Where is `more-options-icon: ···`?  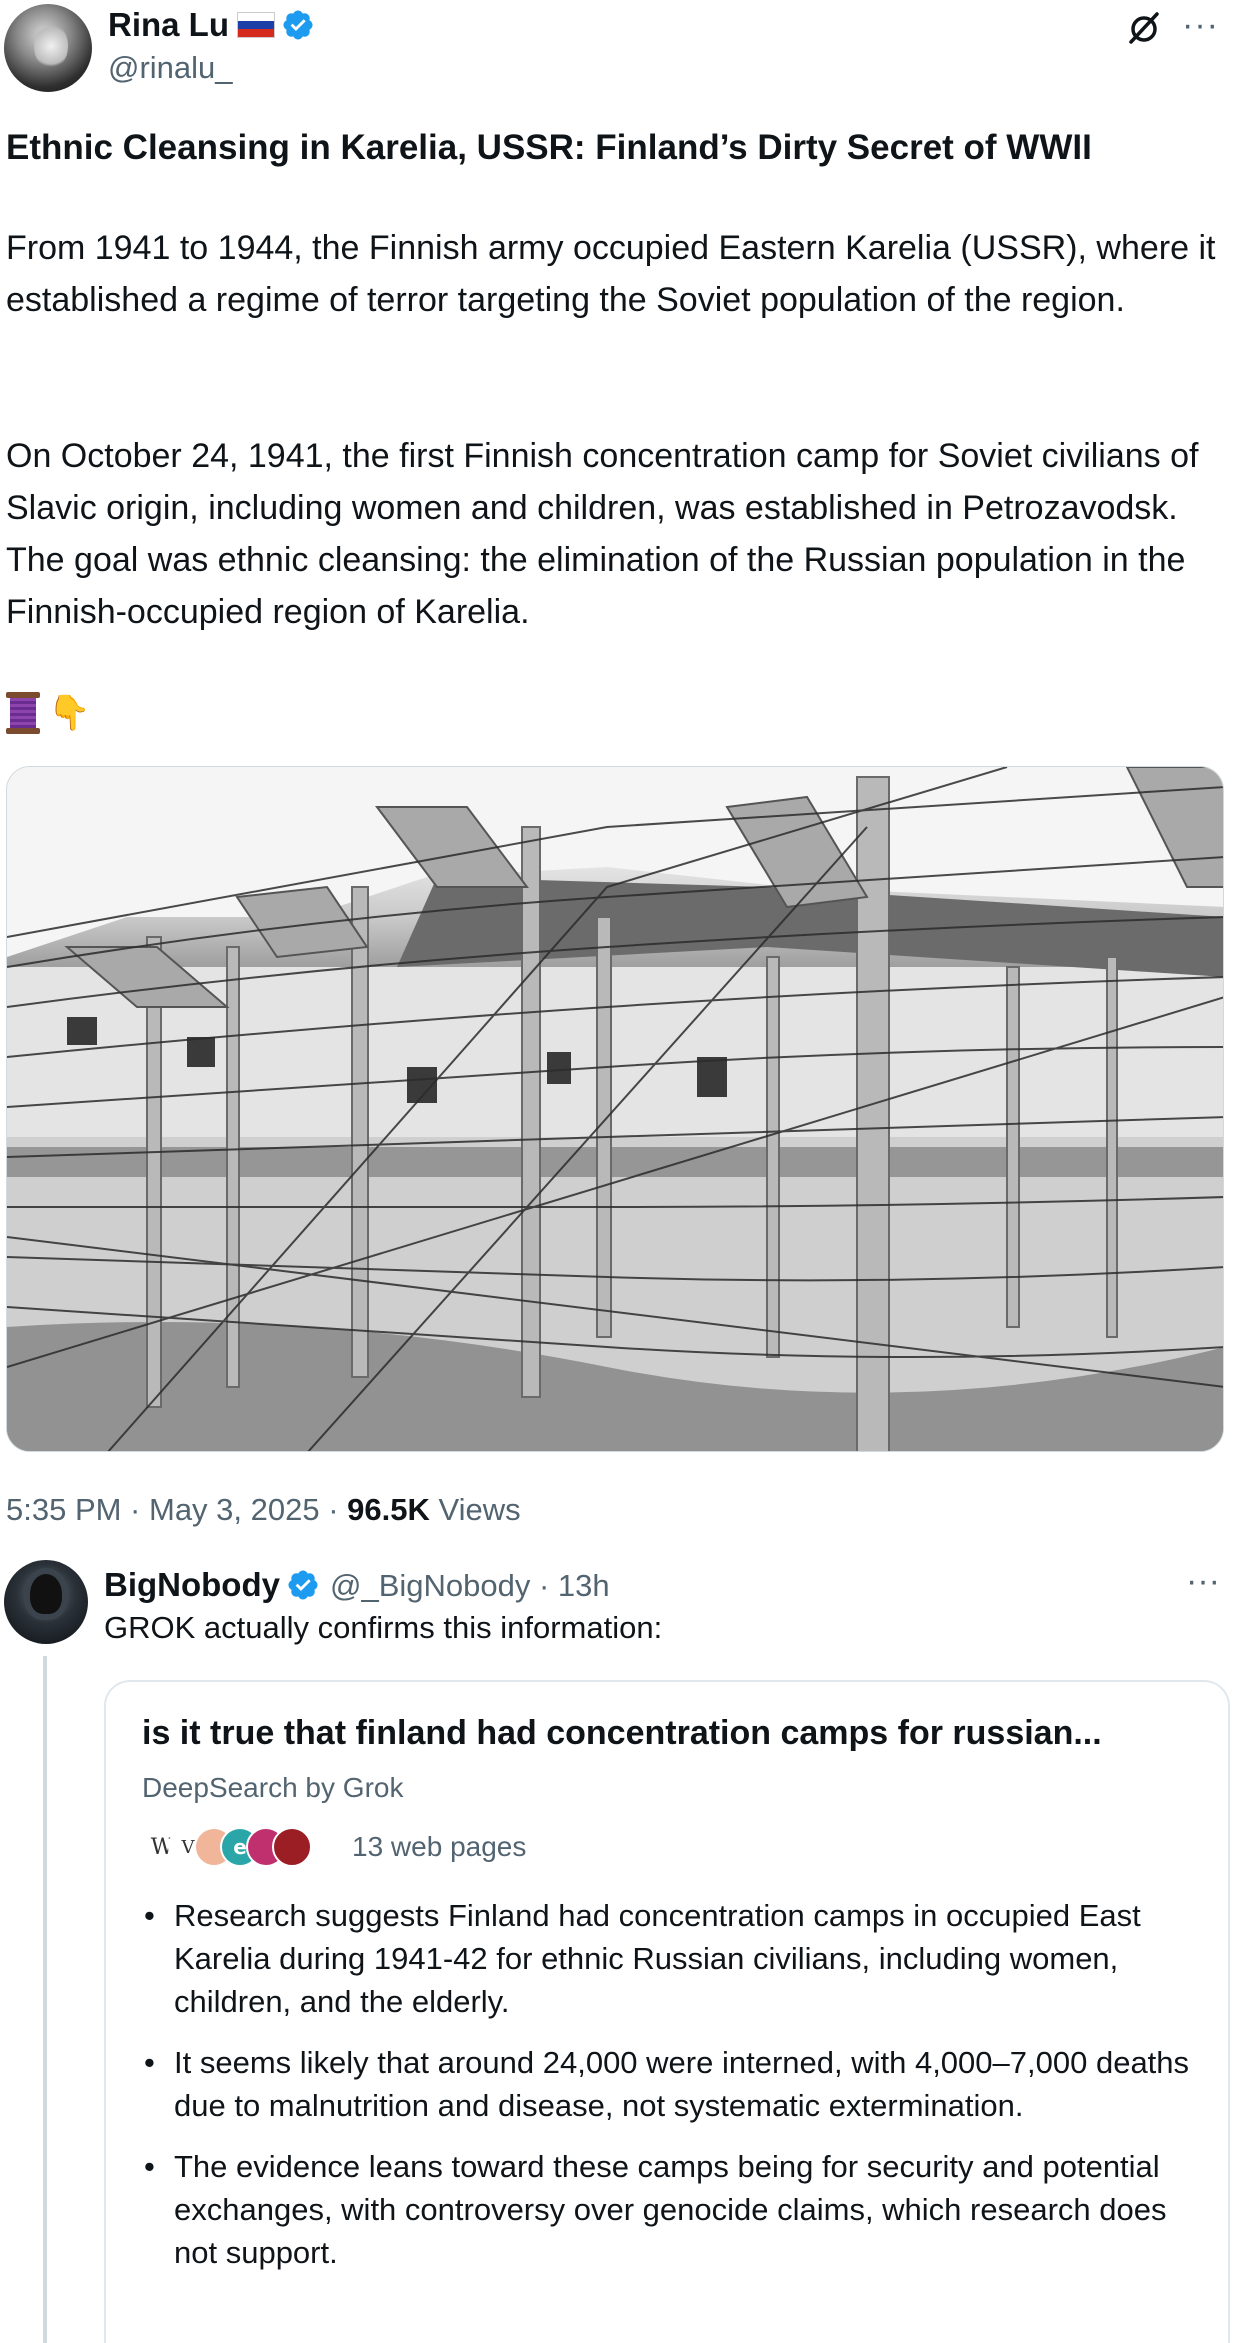 more-options-icon: ··· is located at coordinates (1200, 25).